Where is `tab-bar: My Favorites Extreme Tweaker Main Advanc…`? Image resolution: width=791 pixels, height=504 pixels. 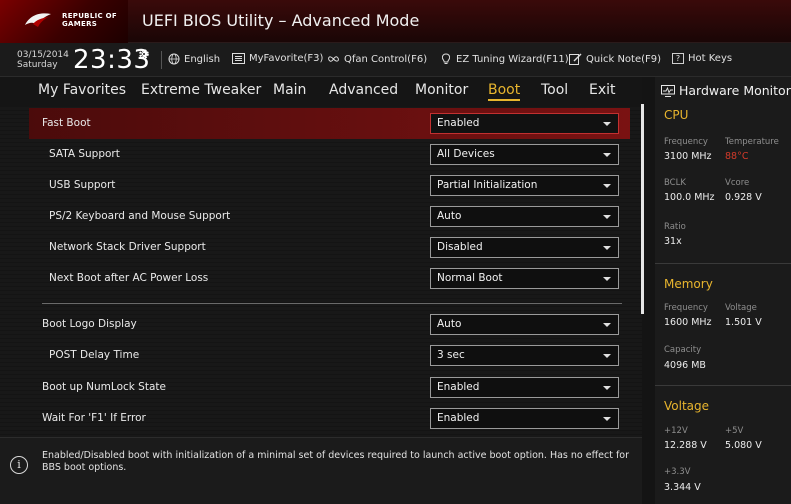 tab-bar: My Favorites Extreme Tweaker Main Advanc… is located at coordinates (321, 92).